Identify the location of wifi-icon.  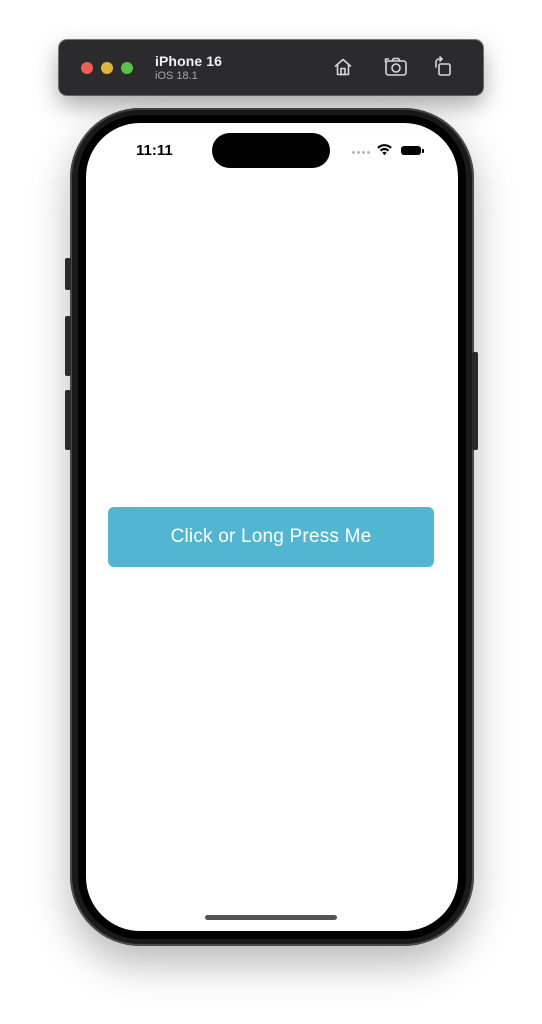
(384, 152).